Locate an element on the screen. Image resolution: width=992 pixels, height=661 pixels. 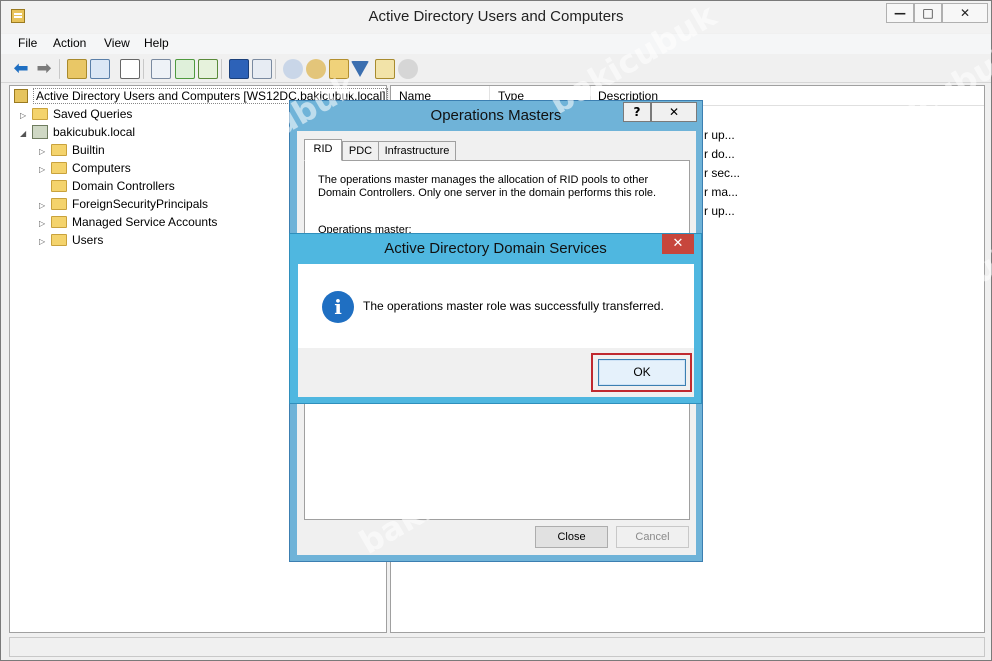
status-bar is located at coordinates (497, 647).